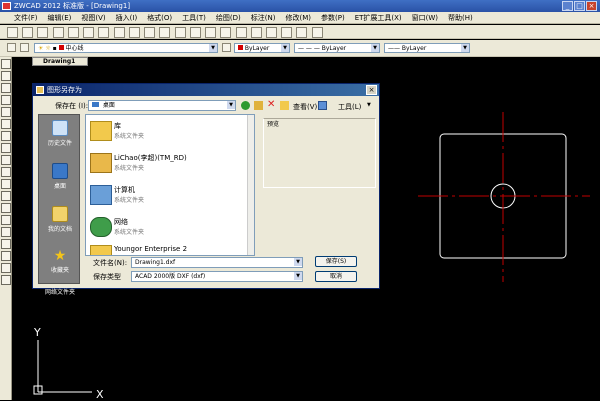 The width and height of the screenshot is (600, 401). Describe the element at coordinates (59, 292) in the screenshot. I see `place-label: 网络文件夹` at that location.